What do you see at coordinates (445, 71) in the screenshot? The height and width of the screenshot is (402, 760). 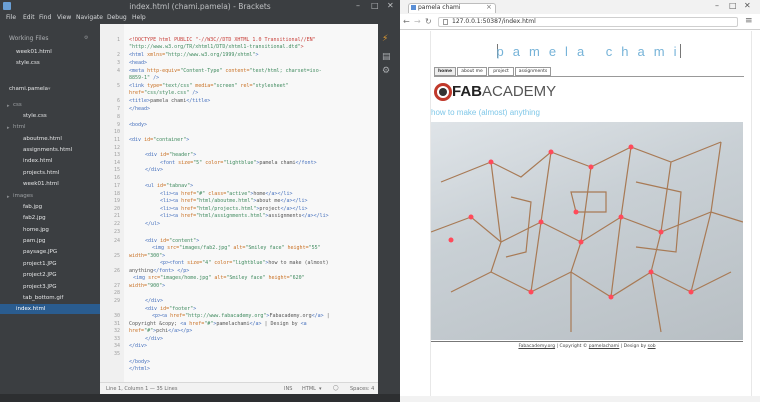 I see `site-tab-home: home` at bounding box center [445, 71].